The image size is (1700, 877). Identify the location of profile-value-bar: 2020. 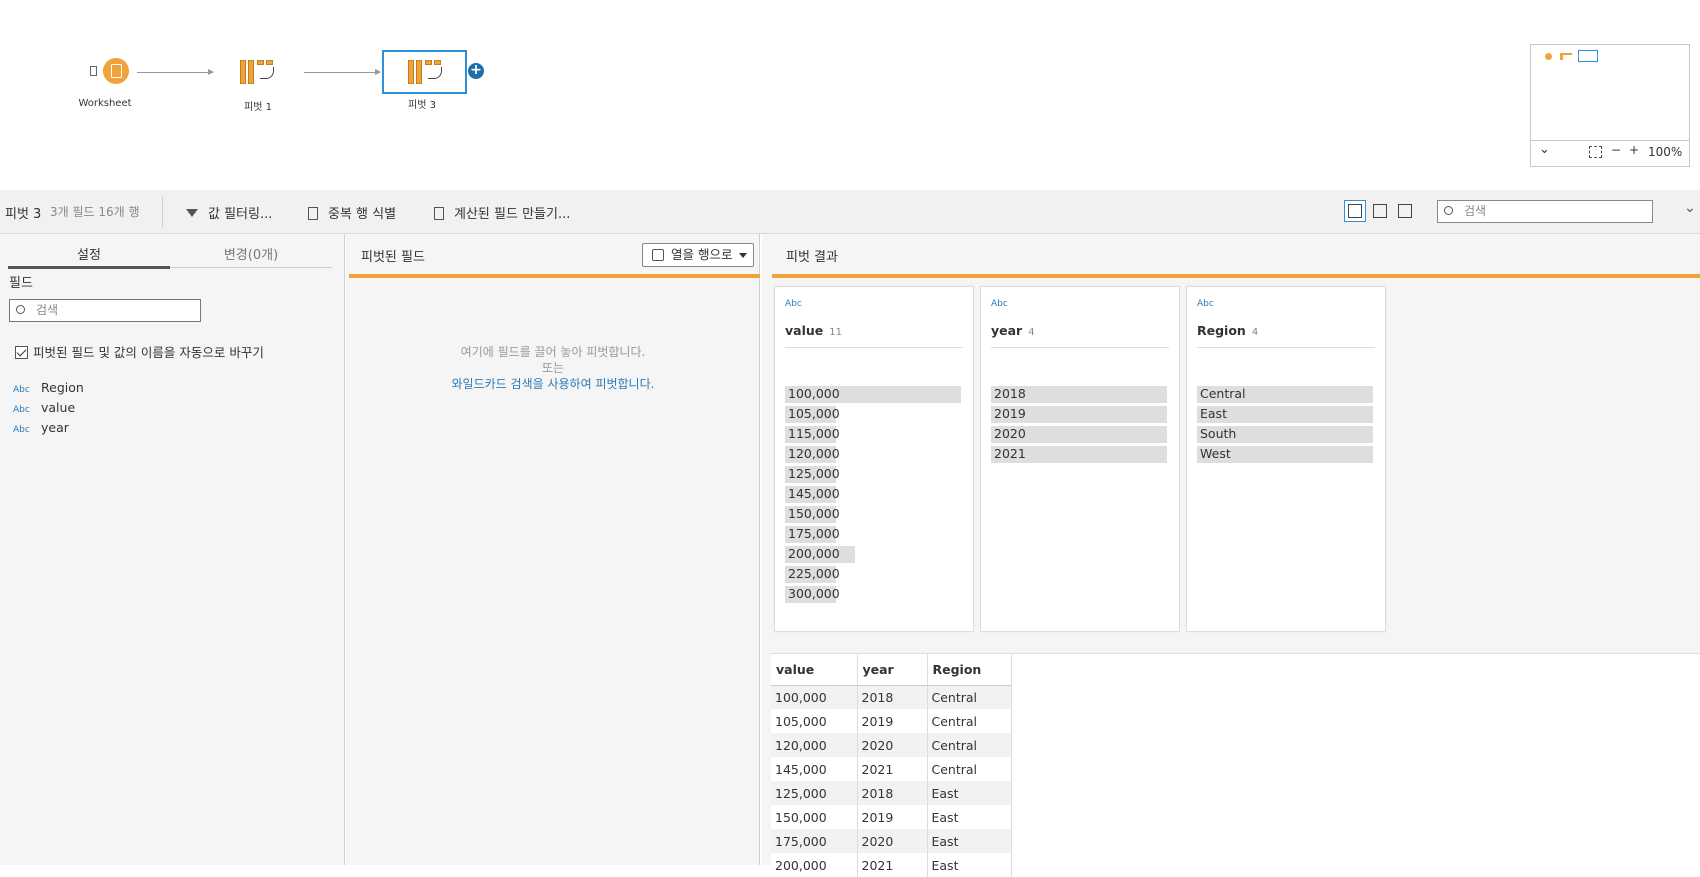
(1079, 435).